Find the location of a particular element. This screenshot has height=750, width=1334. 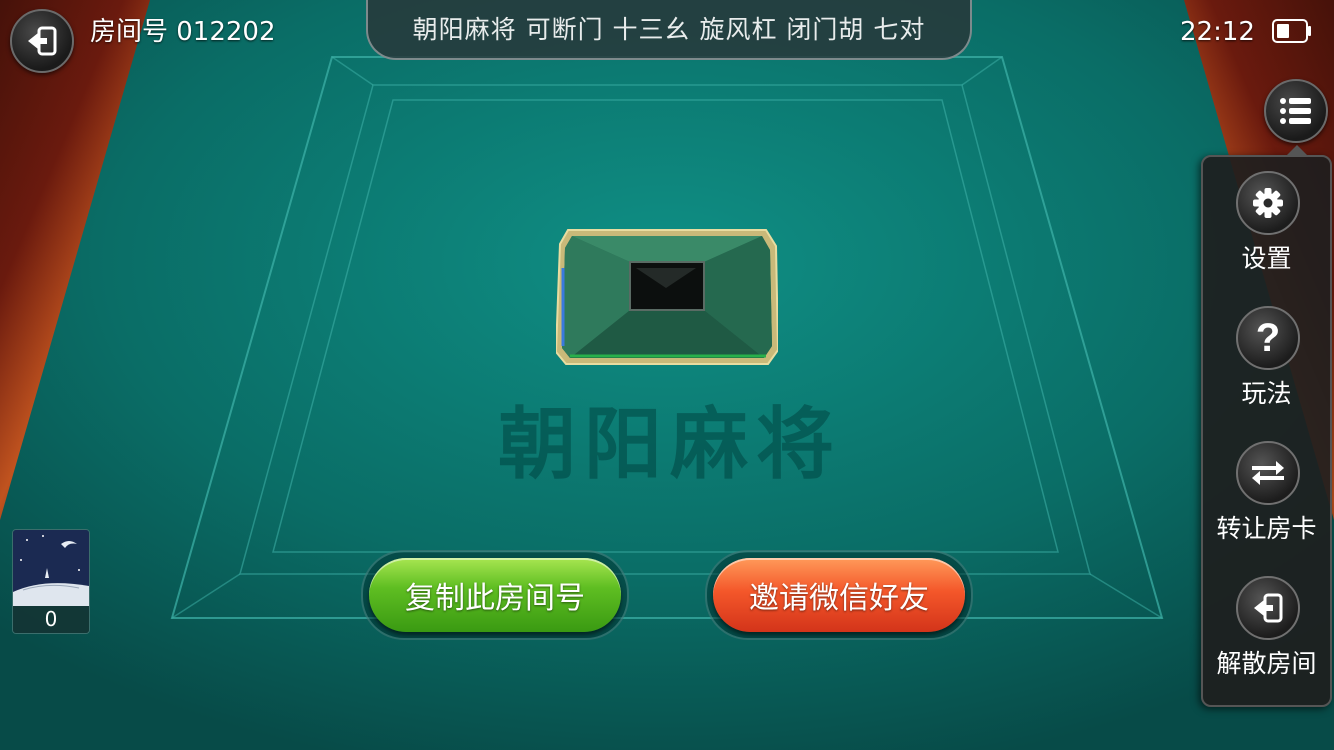

invite-button-frame: 邀请微信好友 is located at coordinates (839, 595).